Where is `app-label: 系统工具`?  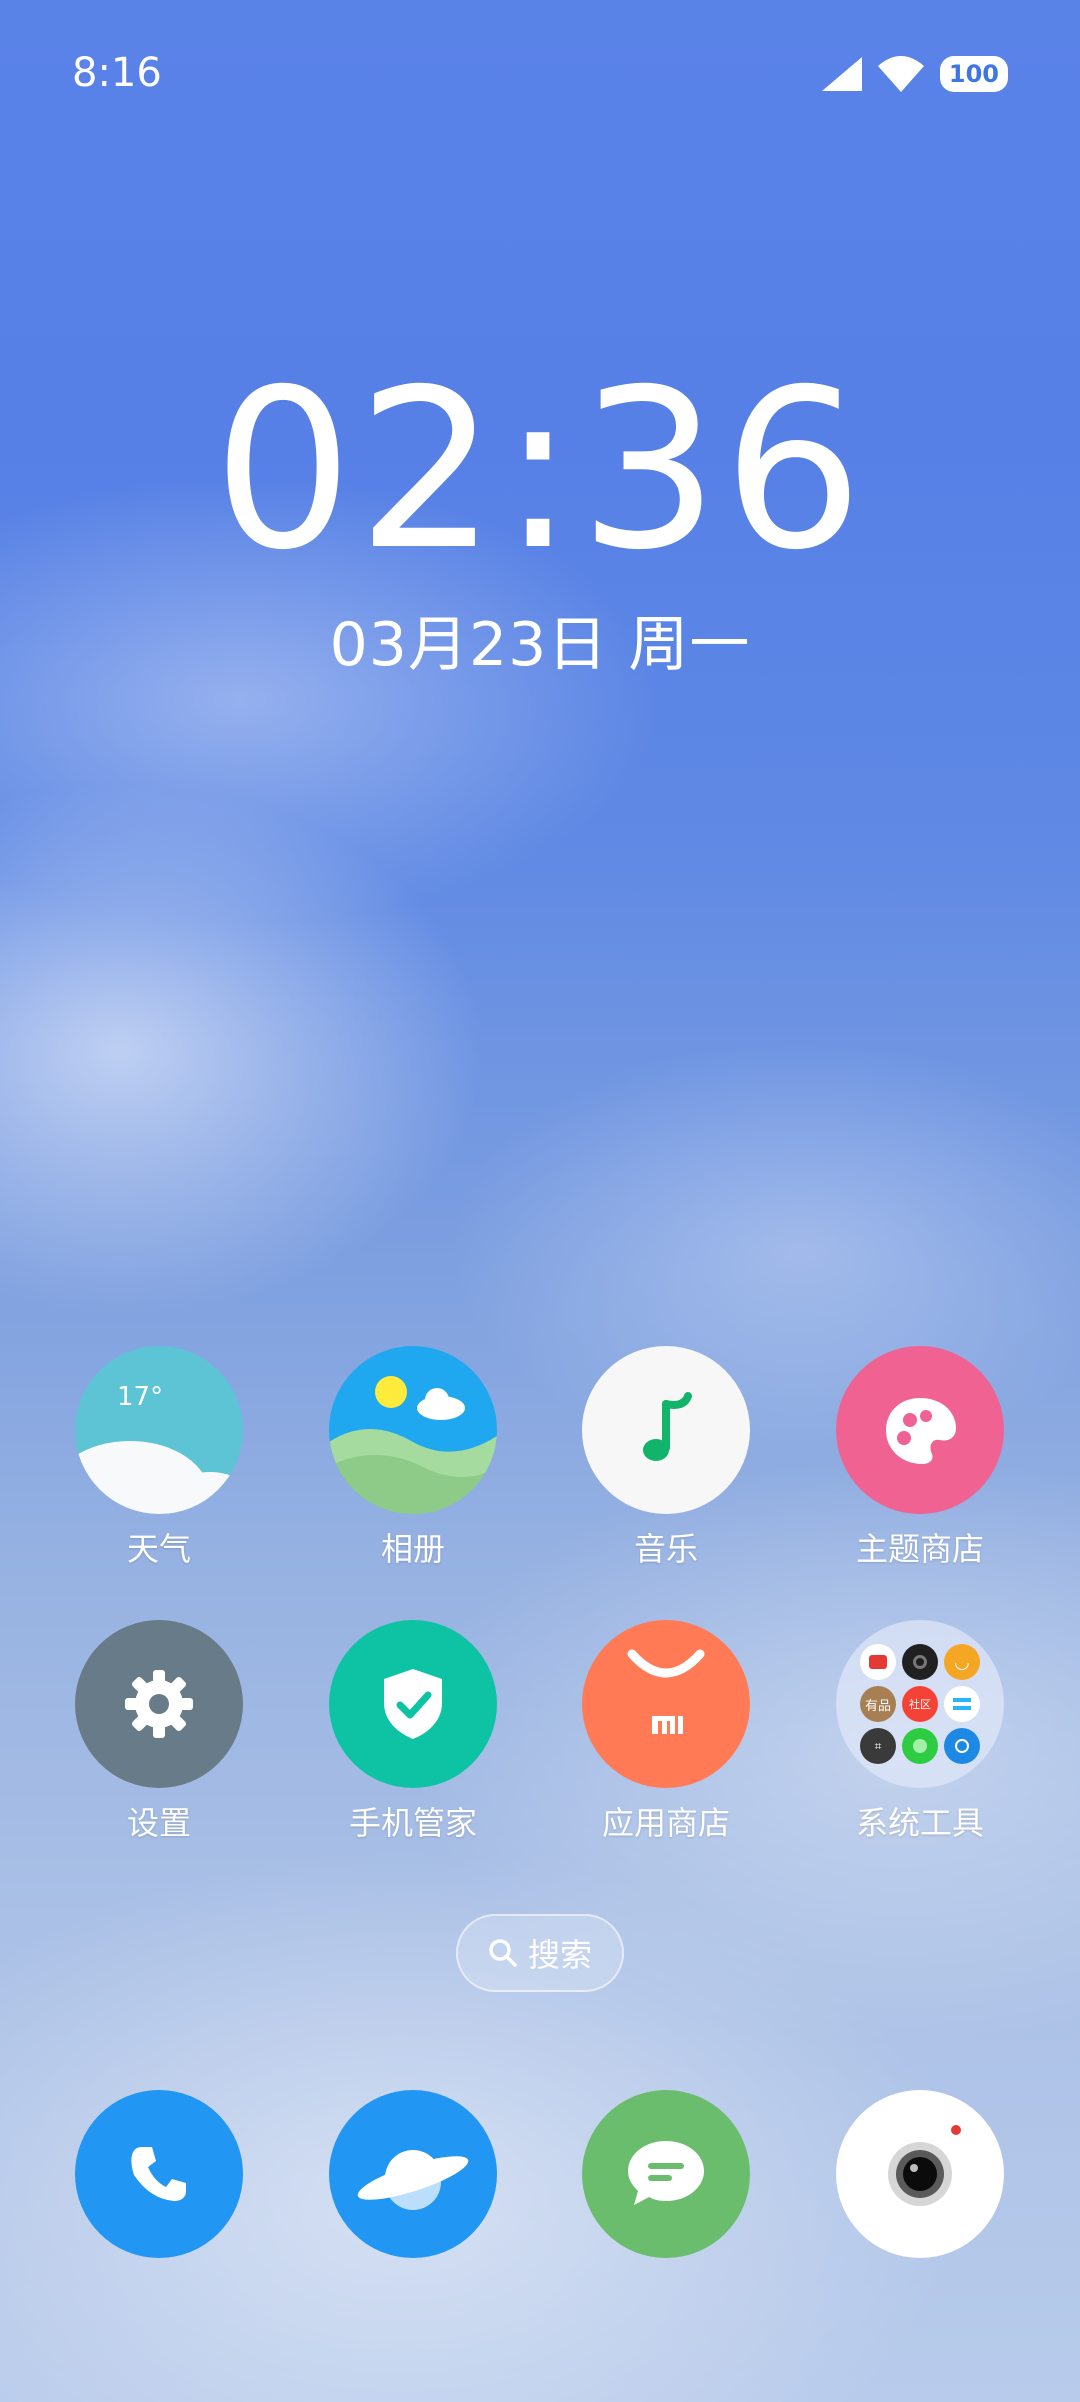 app-label: 系统工具 is located at coordinates (919, 1823).